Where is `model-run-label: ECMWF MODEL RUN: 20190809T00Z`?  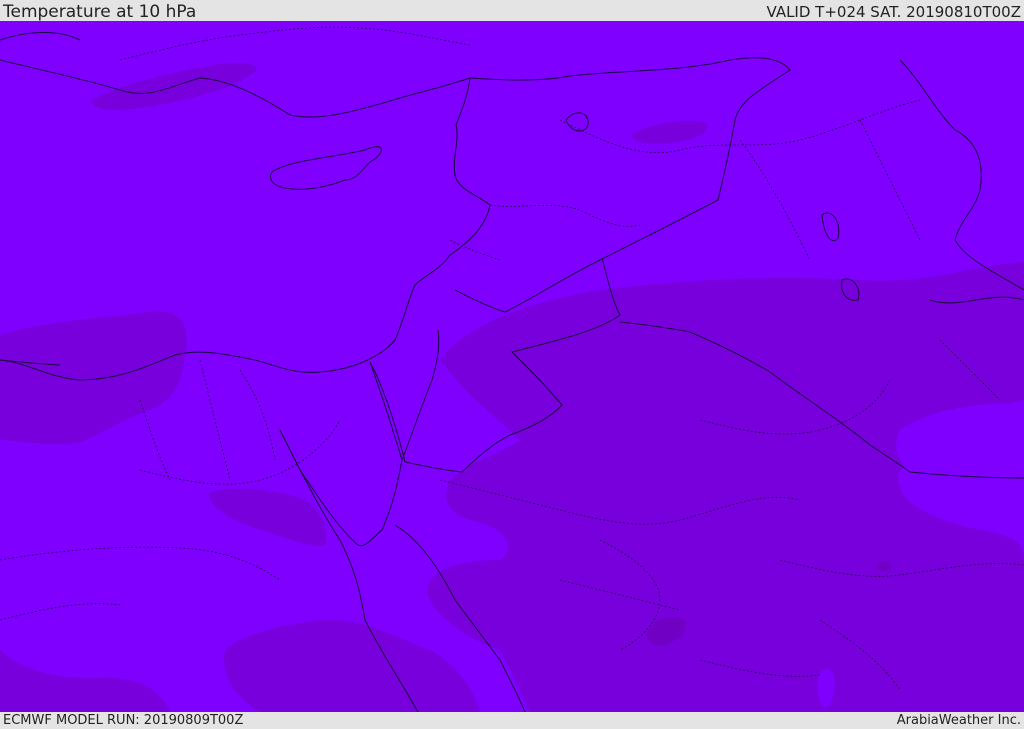 model-run-label: ECMWF MODEL RUN: 20190809T00Z is located at coordinates (123, 720).